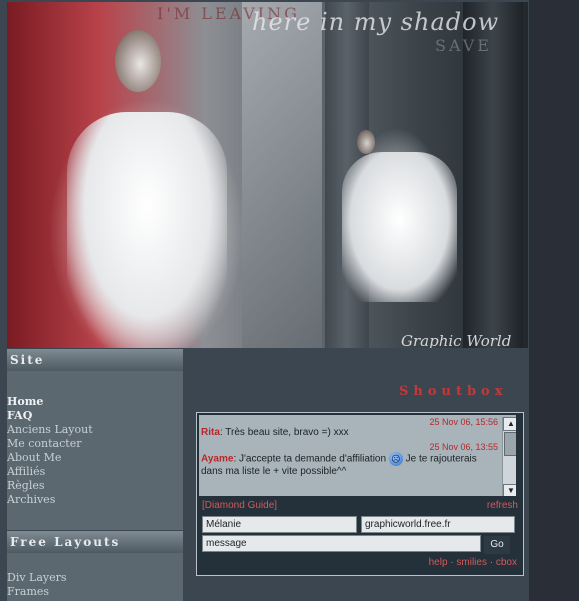 This screenshot has width=579, height=601. Describe the element at coordinates (282, 175) in the screenshot. I see `banner-arch` at that location.